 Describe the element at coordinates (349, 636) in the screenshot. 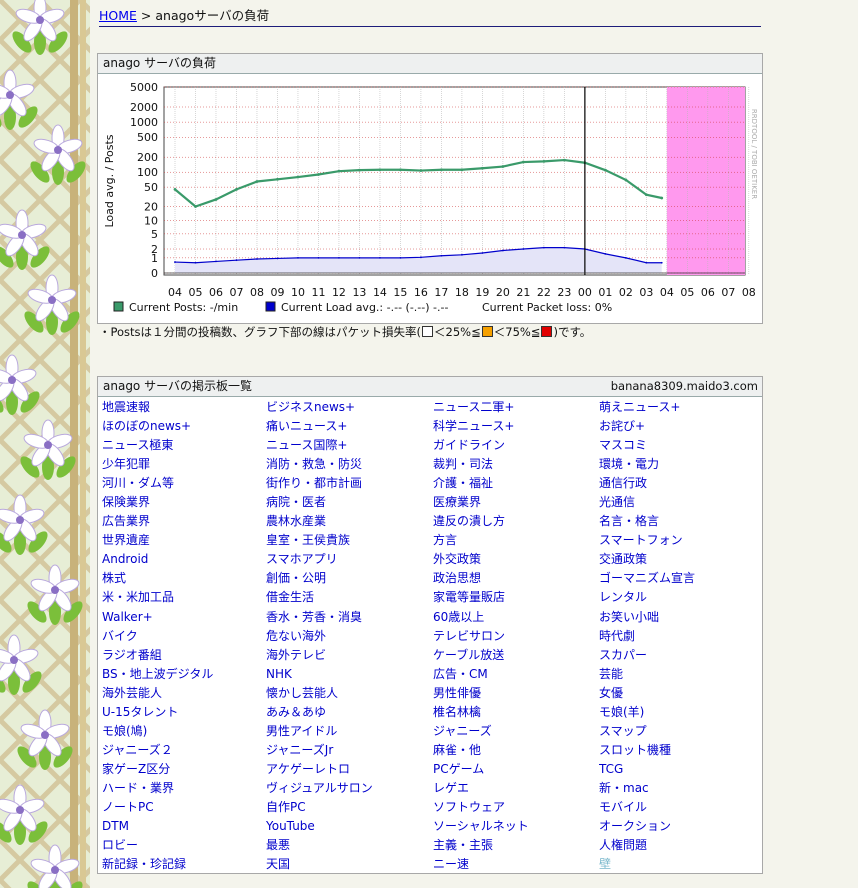

I see `board-link: 危ない海外` at that location.